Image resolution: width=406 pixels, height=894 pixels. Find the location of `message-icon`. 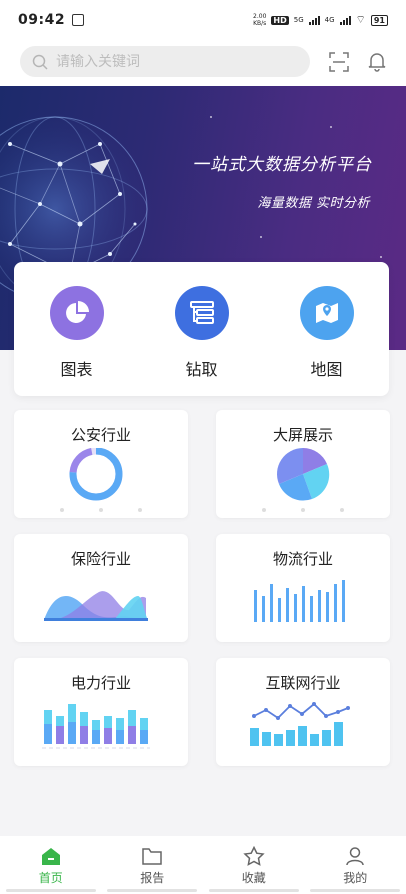

message-icon is located at coordinates (78, 20).